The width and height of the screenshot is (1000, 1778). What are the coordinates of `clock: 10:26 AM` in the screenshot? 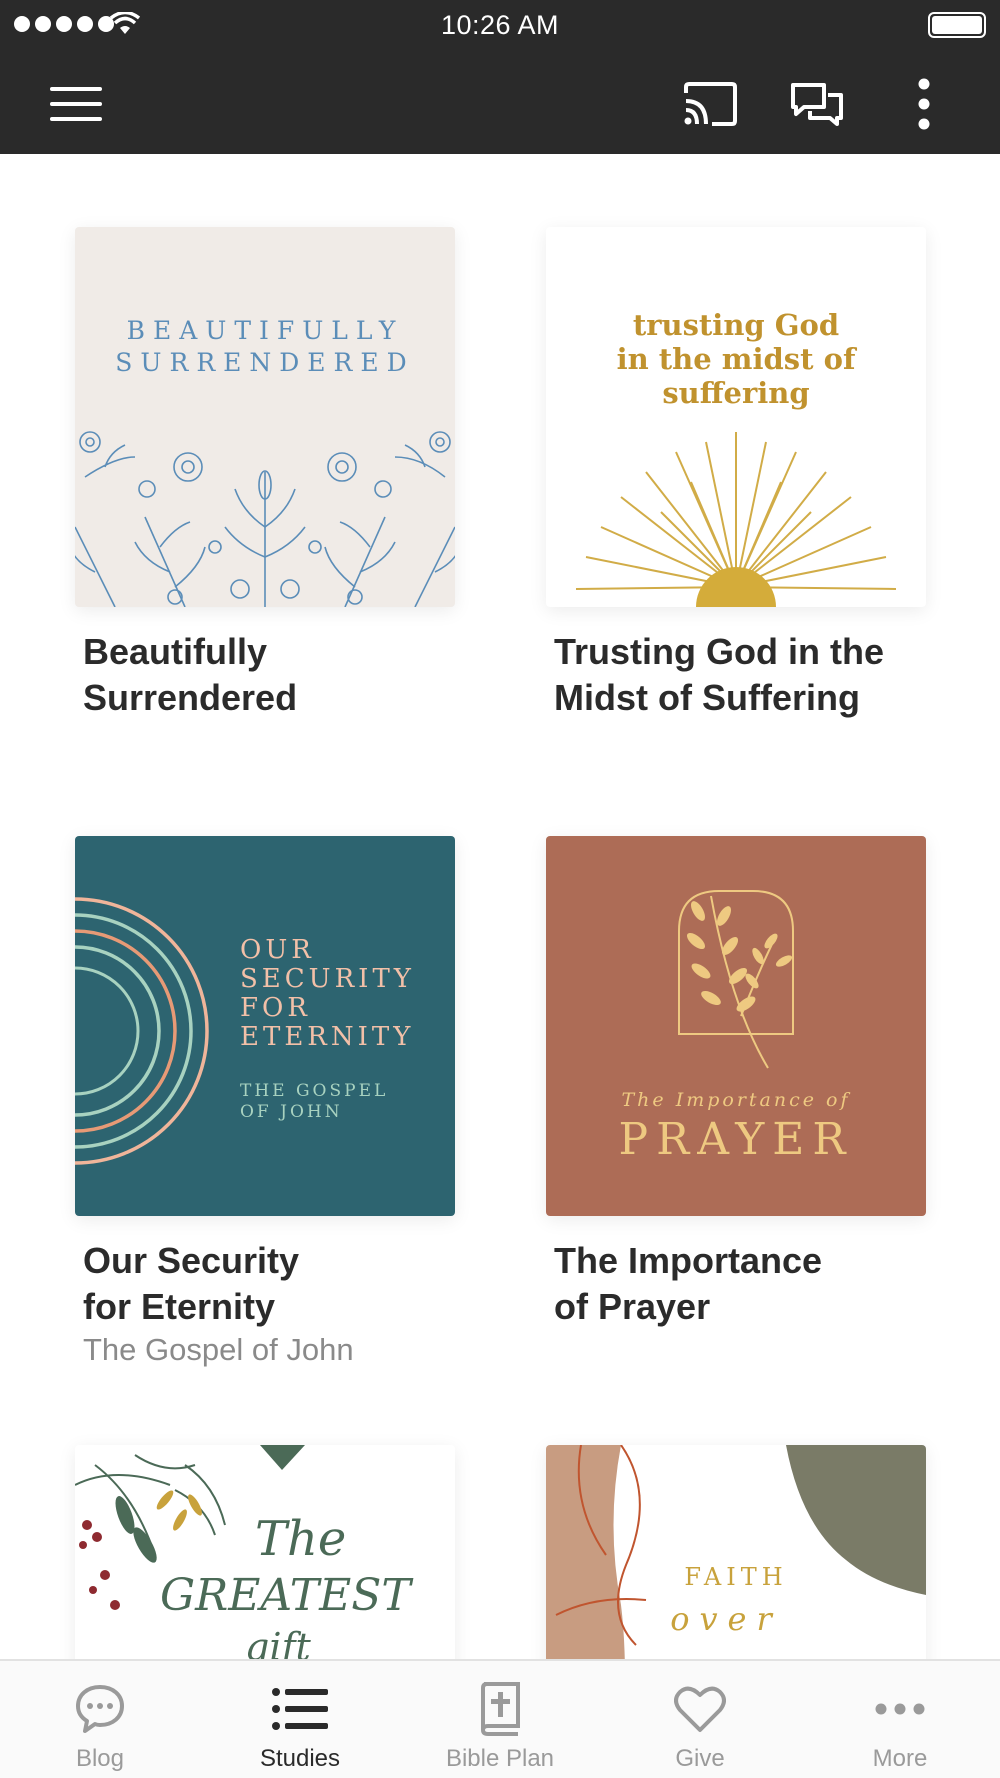 It's located at (500, 25).